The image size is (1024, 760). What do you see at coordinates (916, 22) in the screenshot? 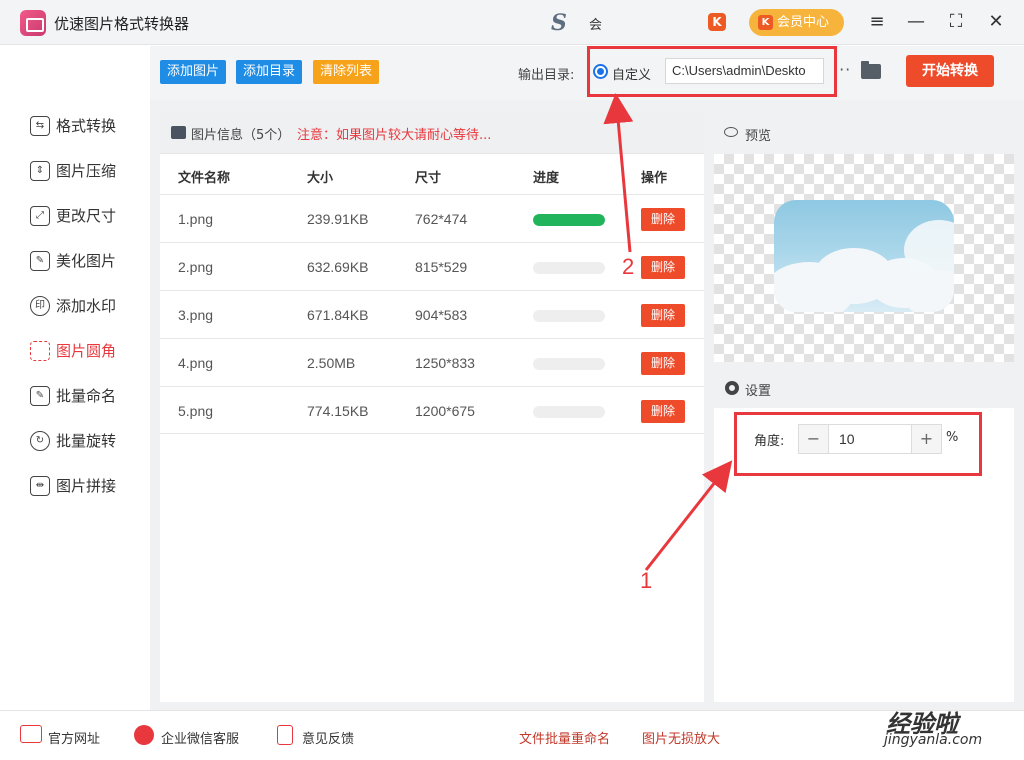
I see `minimize-icon: —` at bounding box center [916, 22].